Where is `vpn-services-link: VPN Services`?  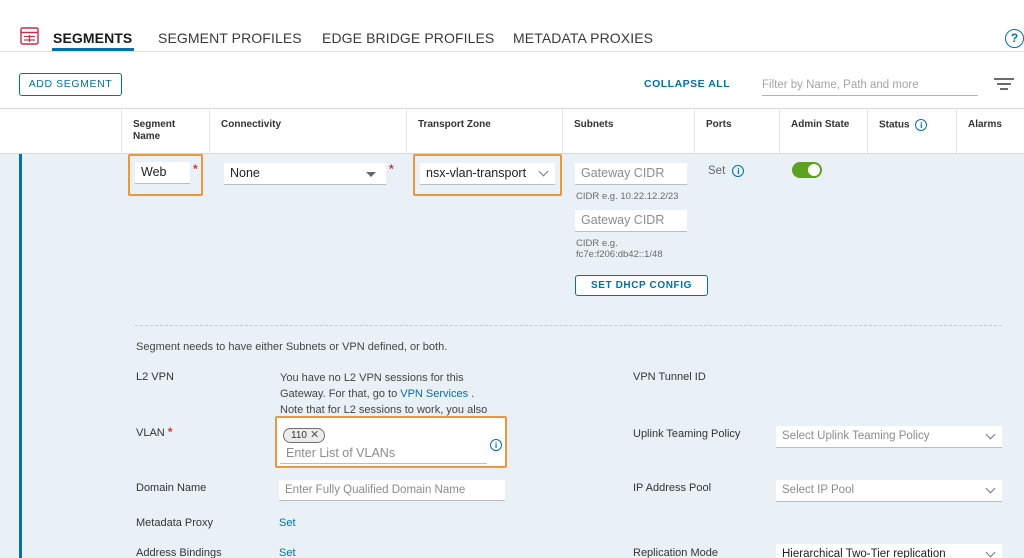 vpn-services-link: VPN Services is located at coordinates (434, 394).